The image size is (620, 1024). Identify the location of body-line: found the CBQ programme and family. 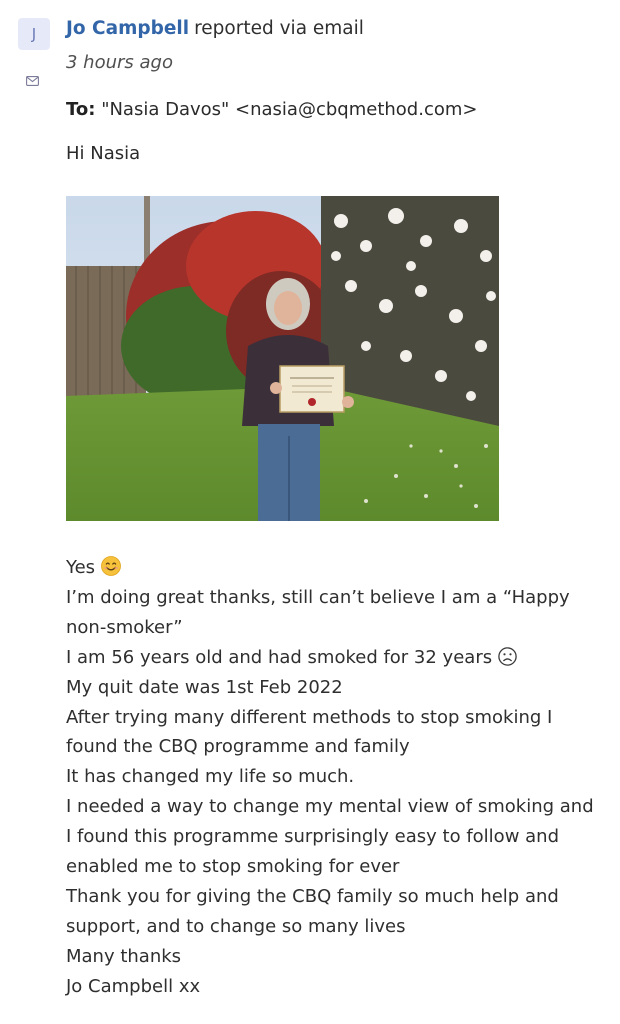
(238, 747).